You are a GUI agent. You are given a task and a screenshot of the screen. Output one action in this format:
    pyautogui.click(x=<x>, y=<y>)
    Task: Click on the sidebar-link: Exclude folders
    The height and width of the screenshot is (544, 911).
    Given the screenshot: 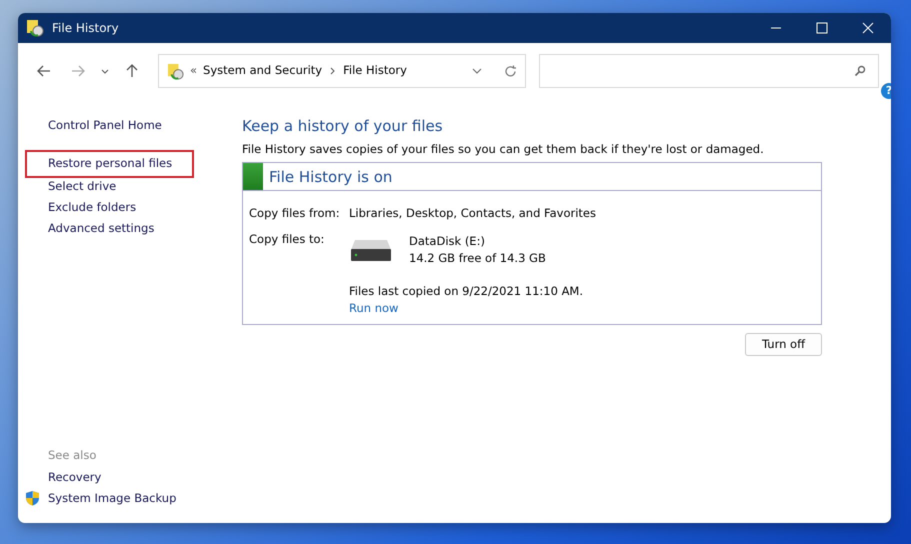 What is the action you would take?
    pyautogui.click(x=92, y=207)
    